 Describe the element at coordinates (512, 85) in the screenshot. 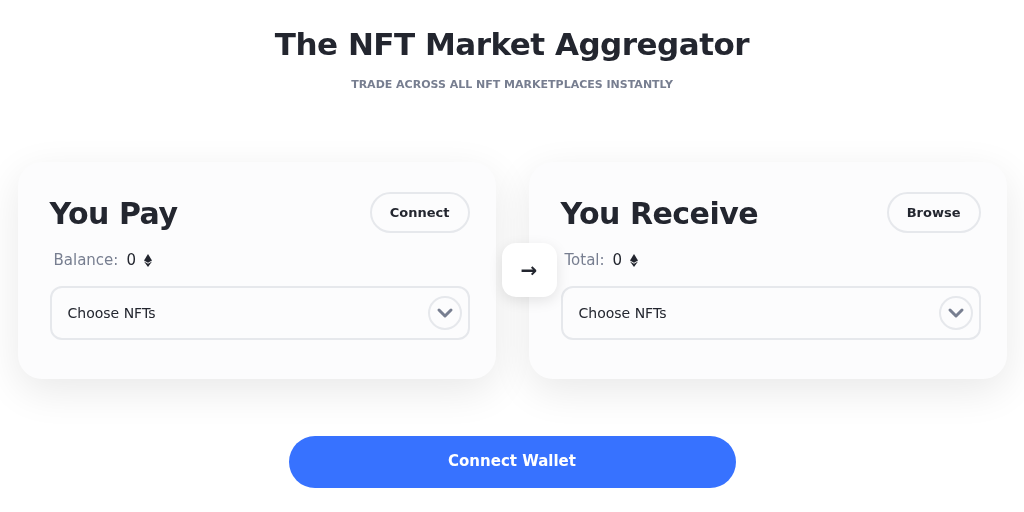

I see `page-subtitle: TRADE ACROSS ALL NFT MARKETPLACES INSTANTLY` at that location.